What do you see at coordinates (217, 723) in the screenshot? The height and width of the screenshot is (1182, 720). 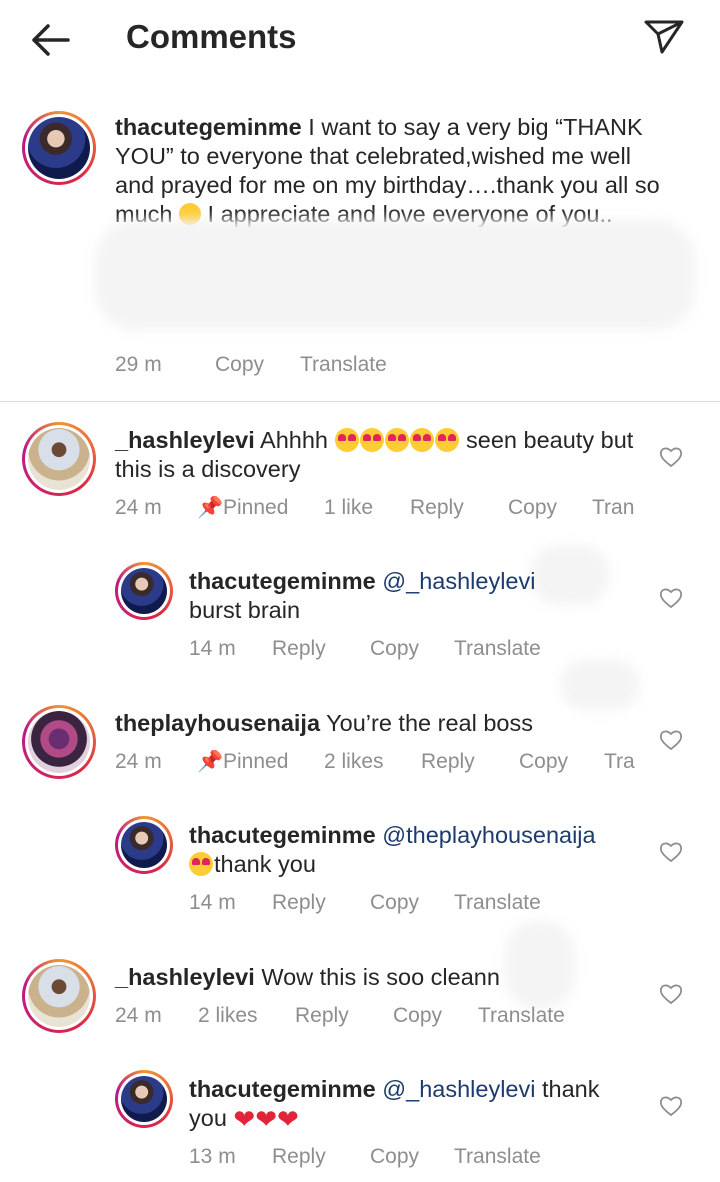 I see `comment-username: theplayhousenaija` at bounding box center [217, 723].